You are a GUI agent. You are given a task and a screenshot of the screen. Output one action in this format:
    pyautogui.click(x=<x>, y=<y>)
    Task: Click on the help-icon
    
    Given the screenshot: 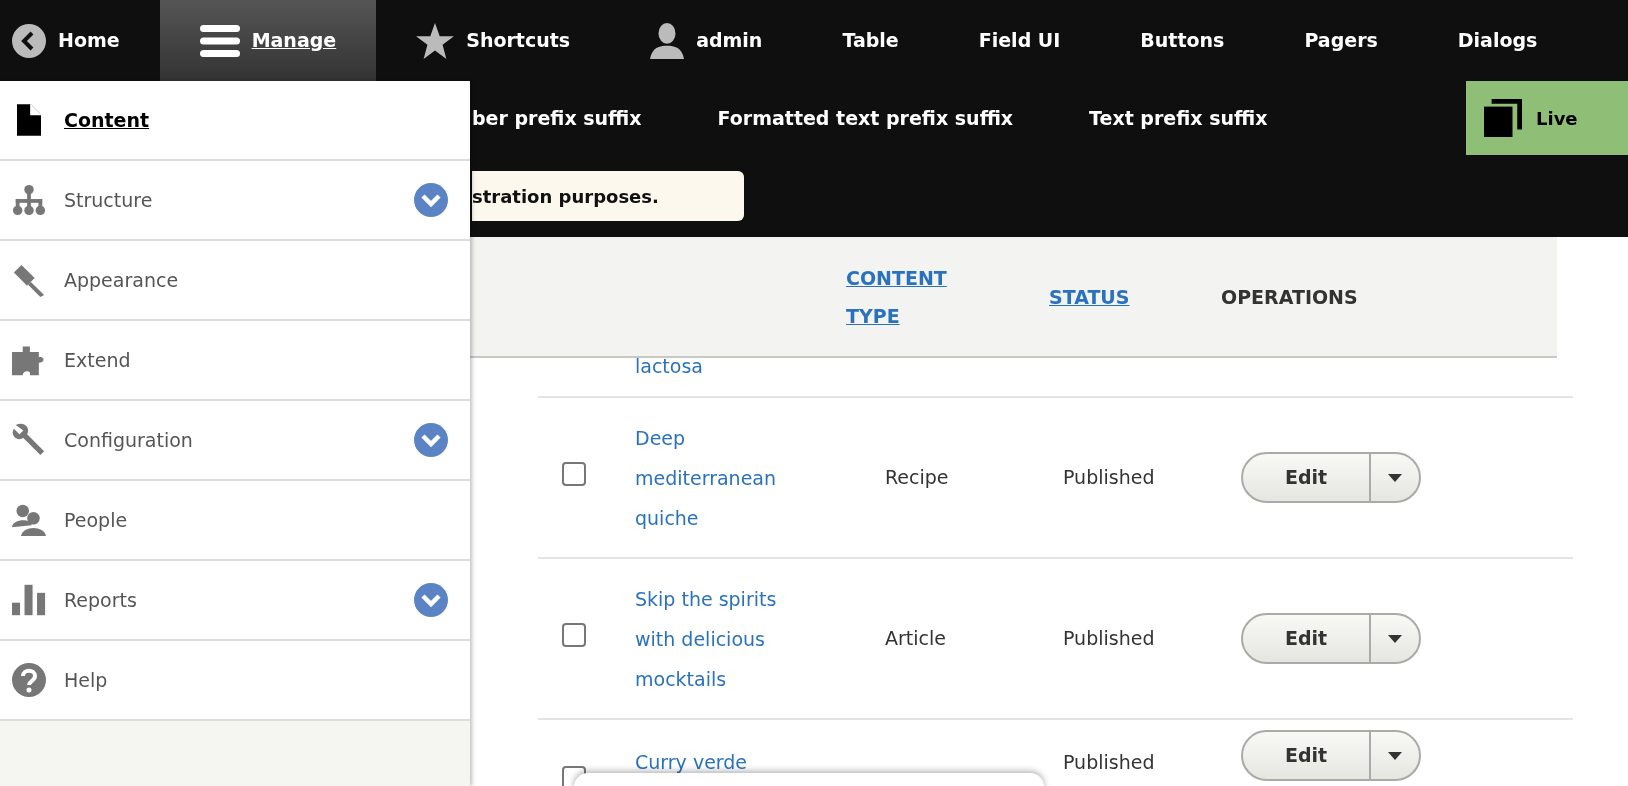 What is the action you would take?
    pyautogui.click(x=29, y=680)
    